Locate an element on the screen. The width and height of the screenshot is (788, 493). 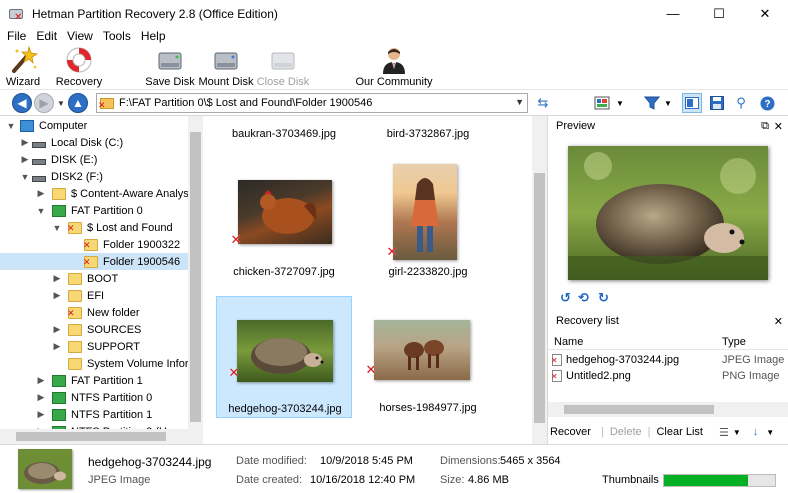
wizard-button: Wizard is located at coordinates (23, 67).